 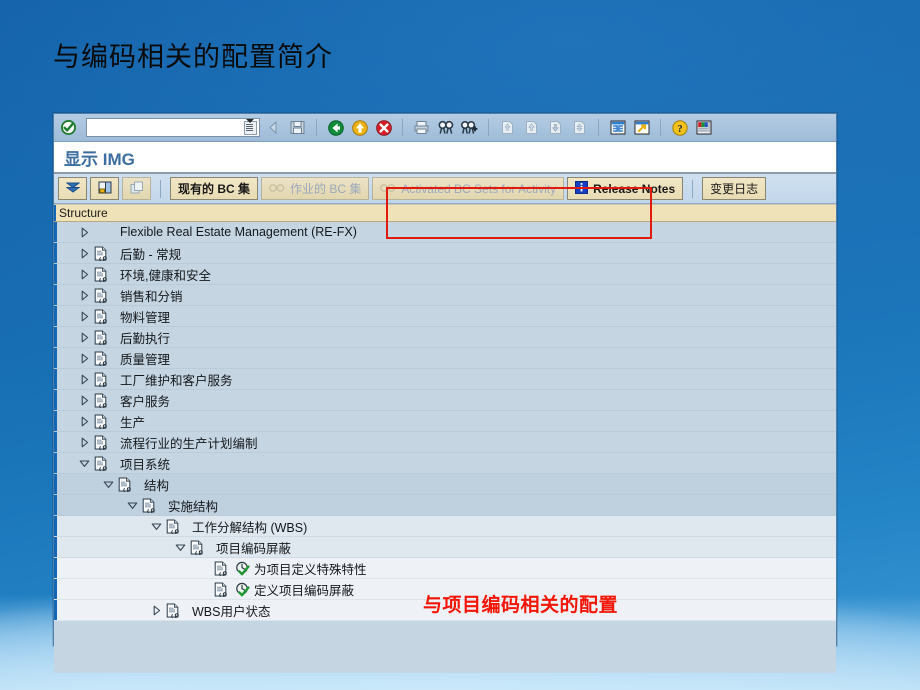 What do you see at coordinates (173, 127) in the screenshot?
I see `command-field` at bounding box center [173, 127].